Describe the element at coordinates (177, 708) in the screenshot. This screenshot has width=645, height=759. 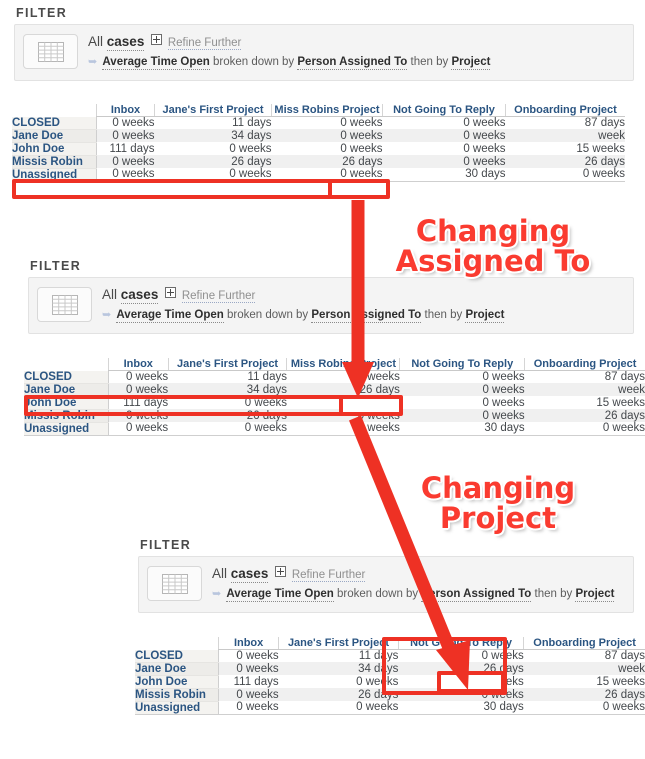
I see `row-header: Unassigned` at that location.